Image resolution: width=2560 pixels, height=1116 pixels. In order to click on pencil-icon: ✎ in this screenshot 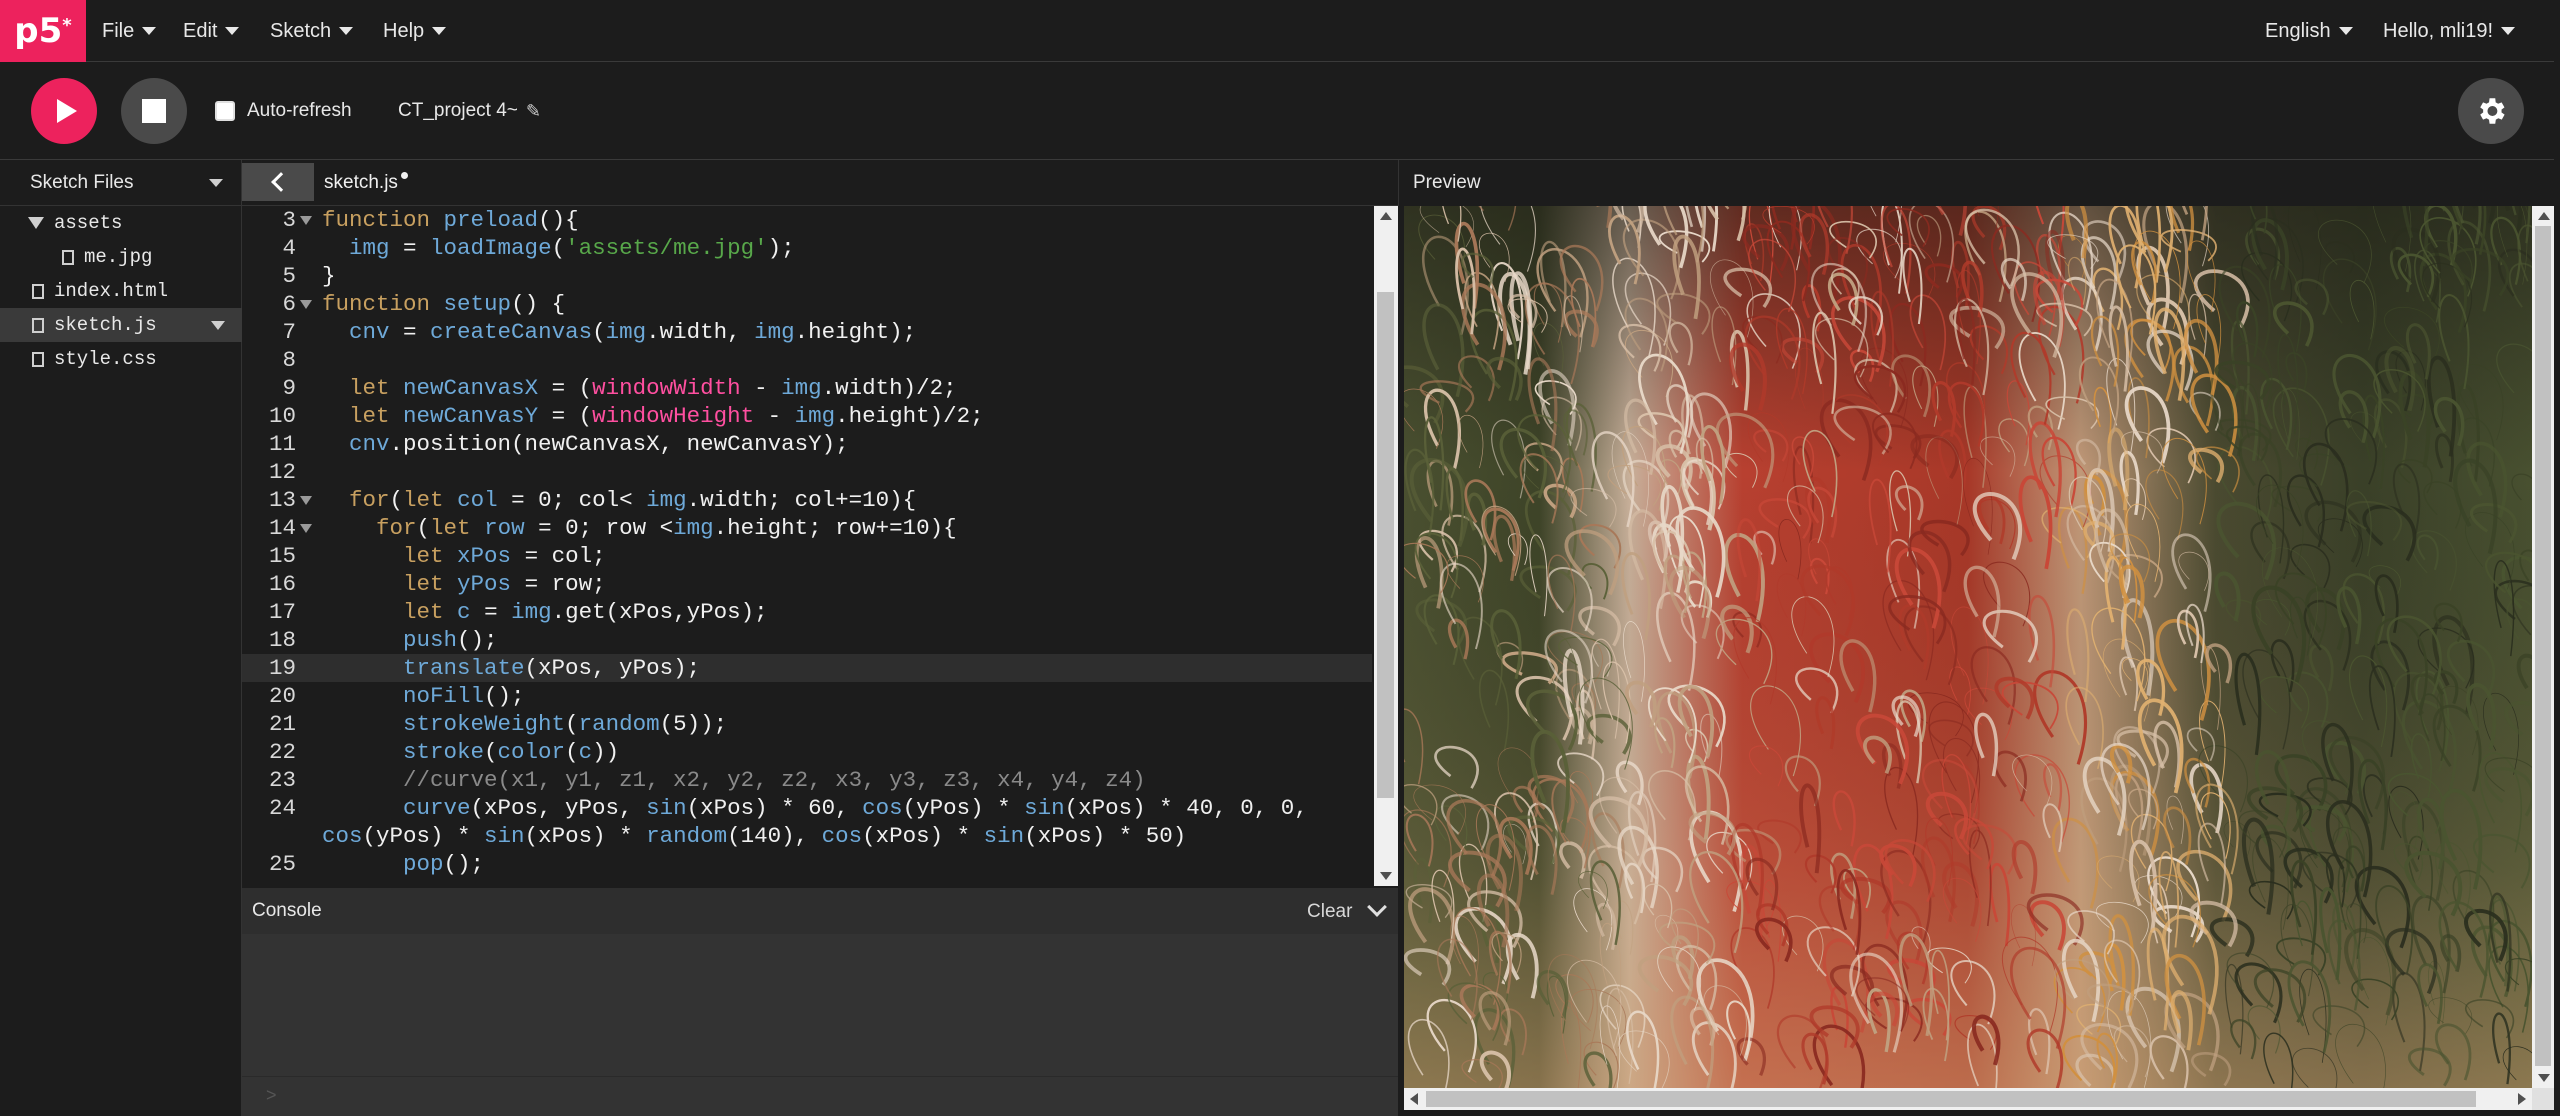, I will do `click(533, 111)`.